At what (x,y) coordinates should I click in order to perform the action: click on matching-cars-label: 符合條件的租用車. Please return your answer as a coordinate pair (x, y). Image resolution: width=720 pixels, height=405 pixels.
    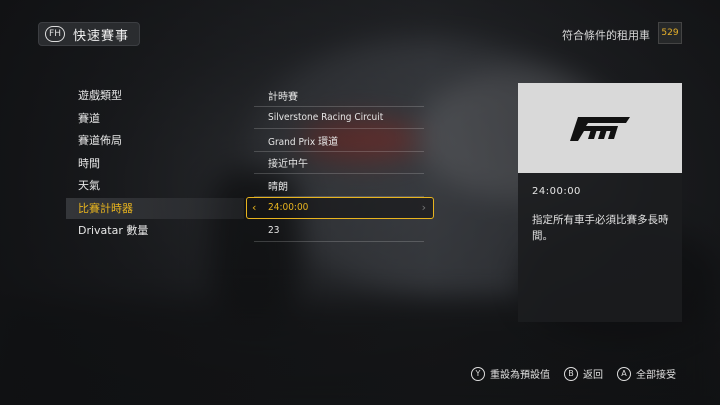
    Looking at the image, I should click on (606, 35).